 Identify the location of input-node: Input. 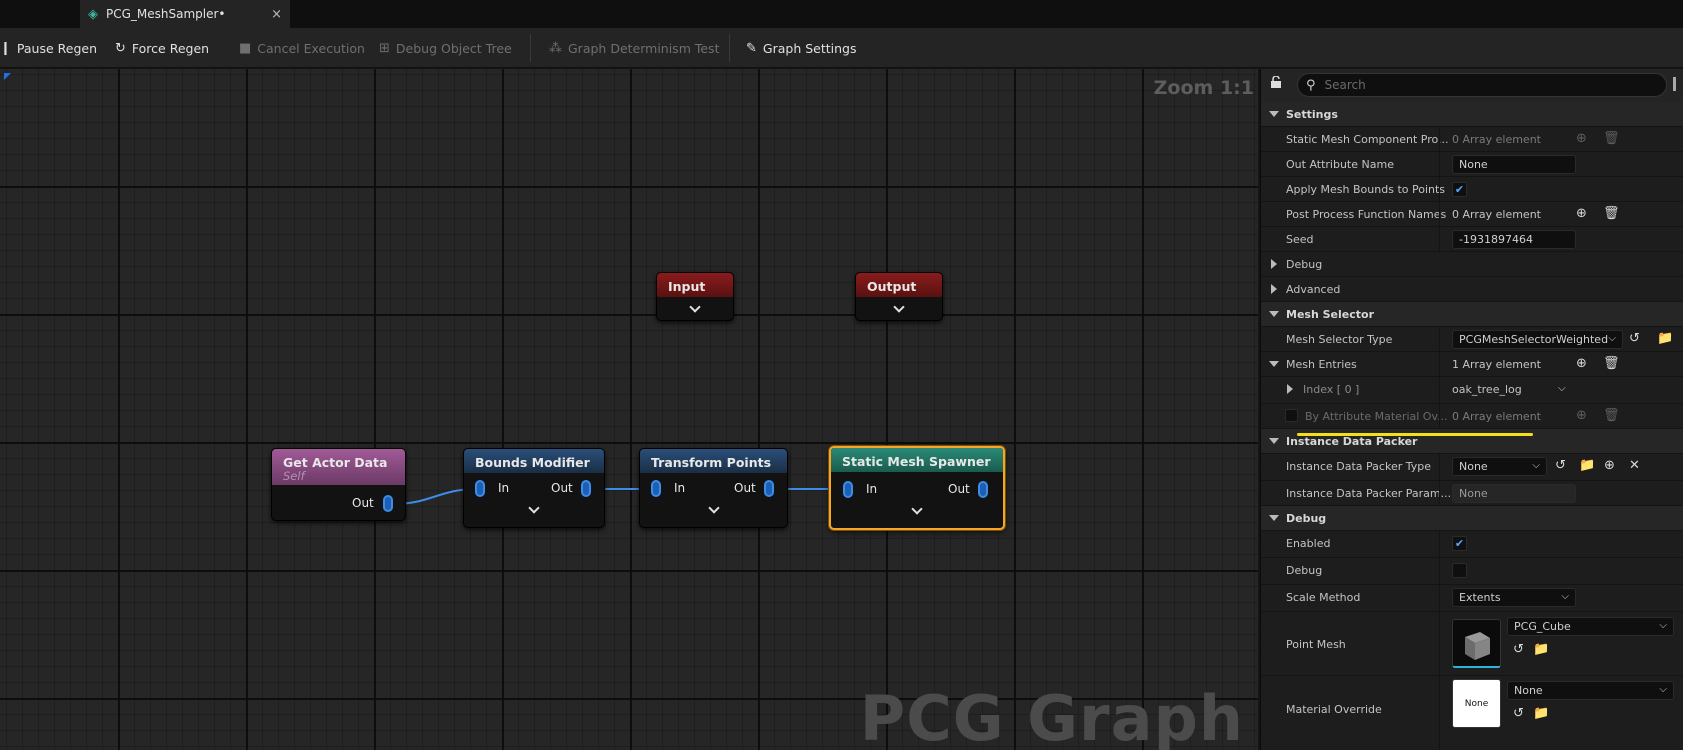
(695, 296).